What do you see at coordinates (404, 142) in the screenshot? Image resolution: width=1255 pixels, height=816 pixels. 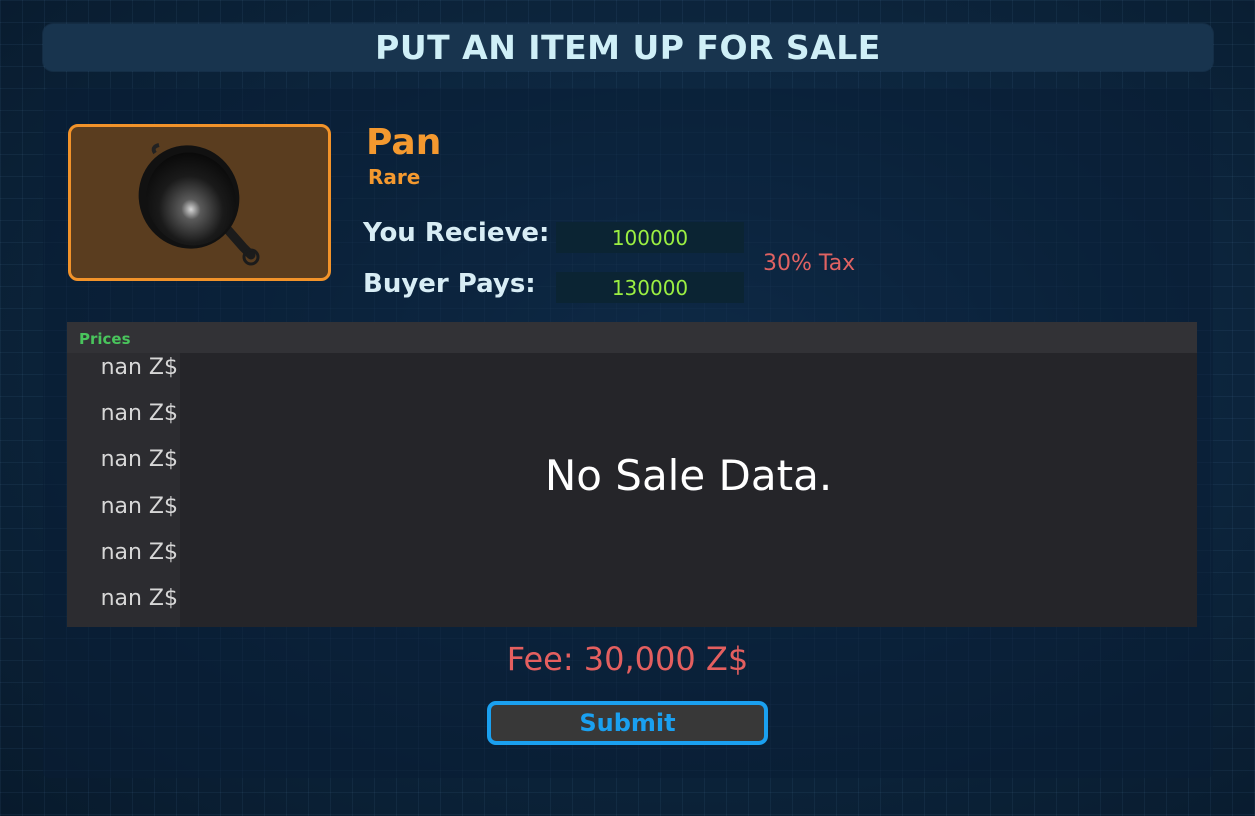 I see `item-name: Pan` at bounding box center [404, 142].